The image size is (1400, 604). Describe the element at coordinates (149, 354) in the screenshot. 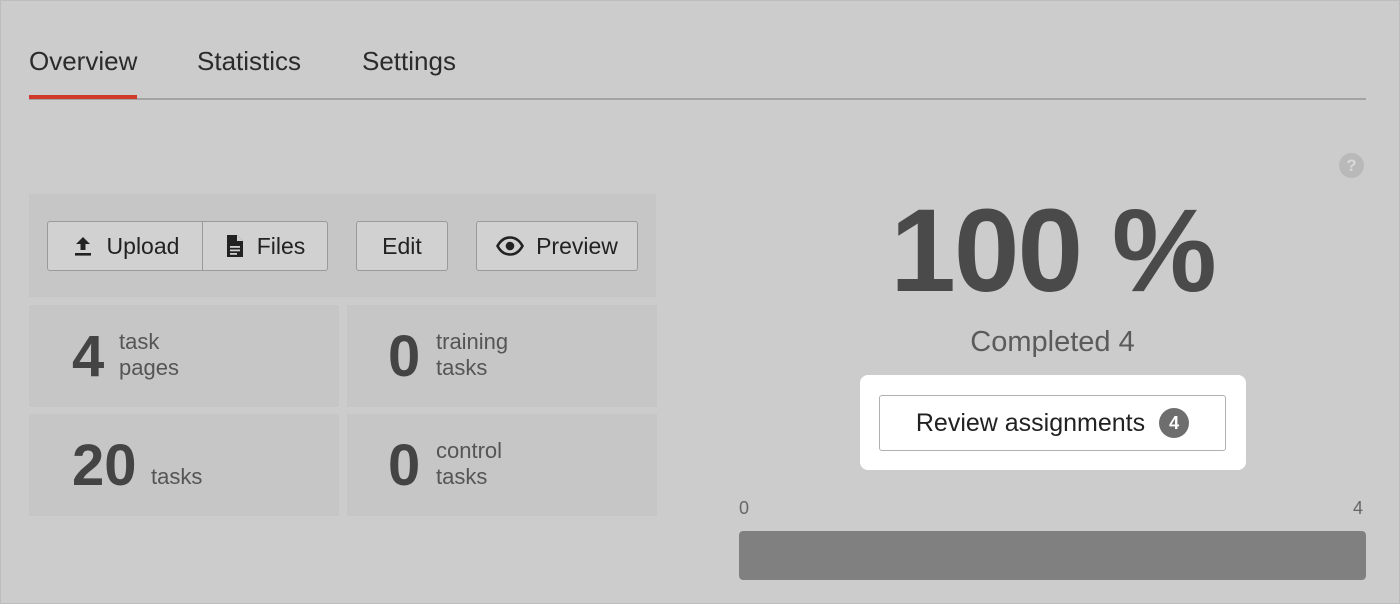

I see `stat-label: task pages` at that location.